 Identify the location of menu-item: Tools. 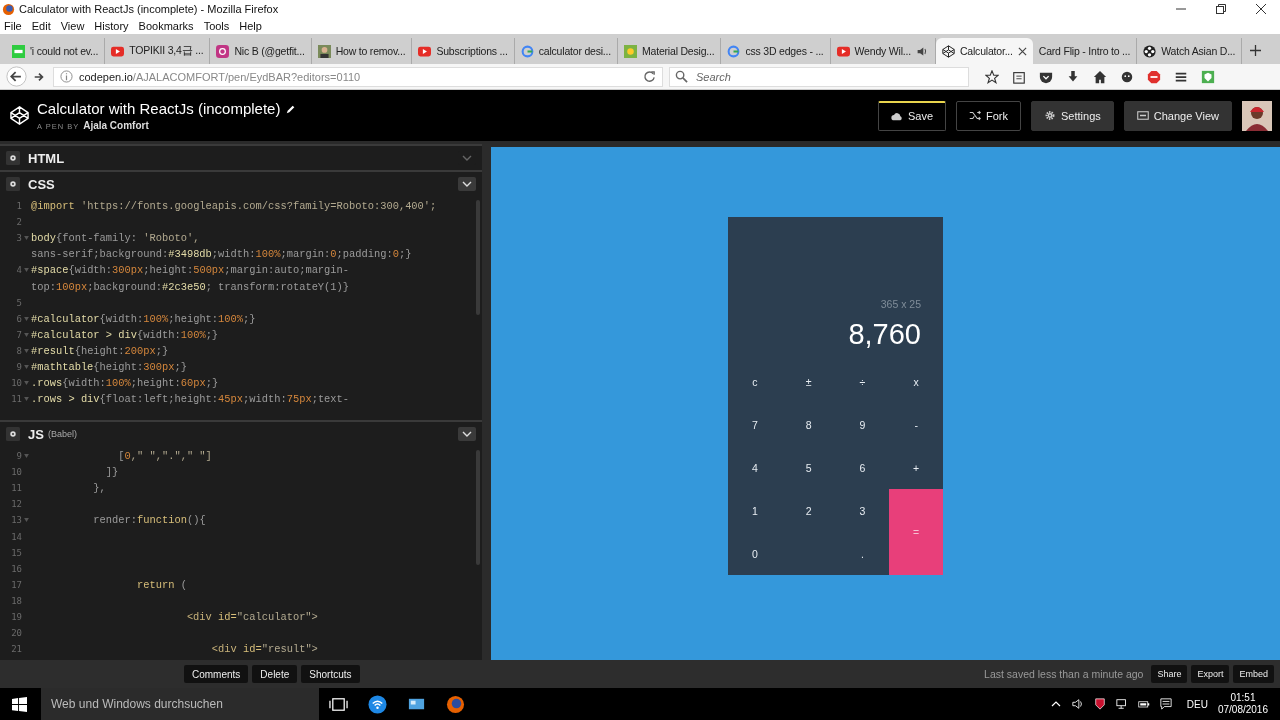
(216, 26).